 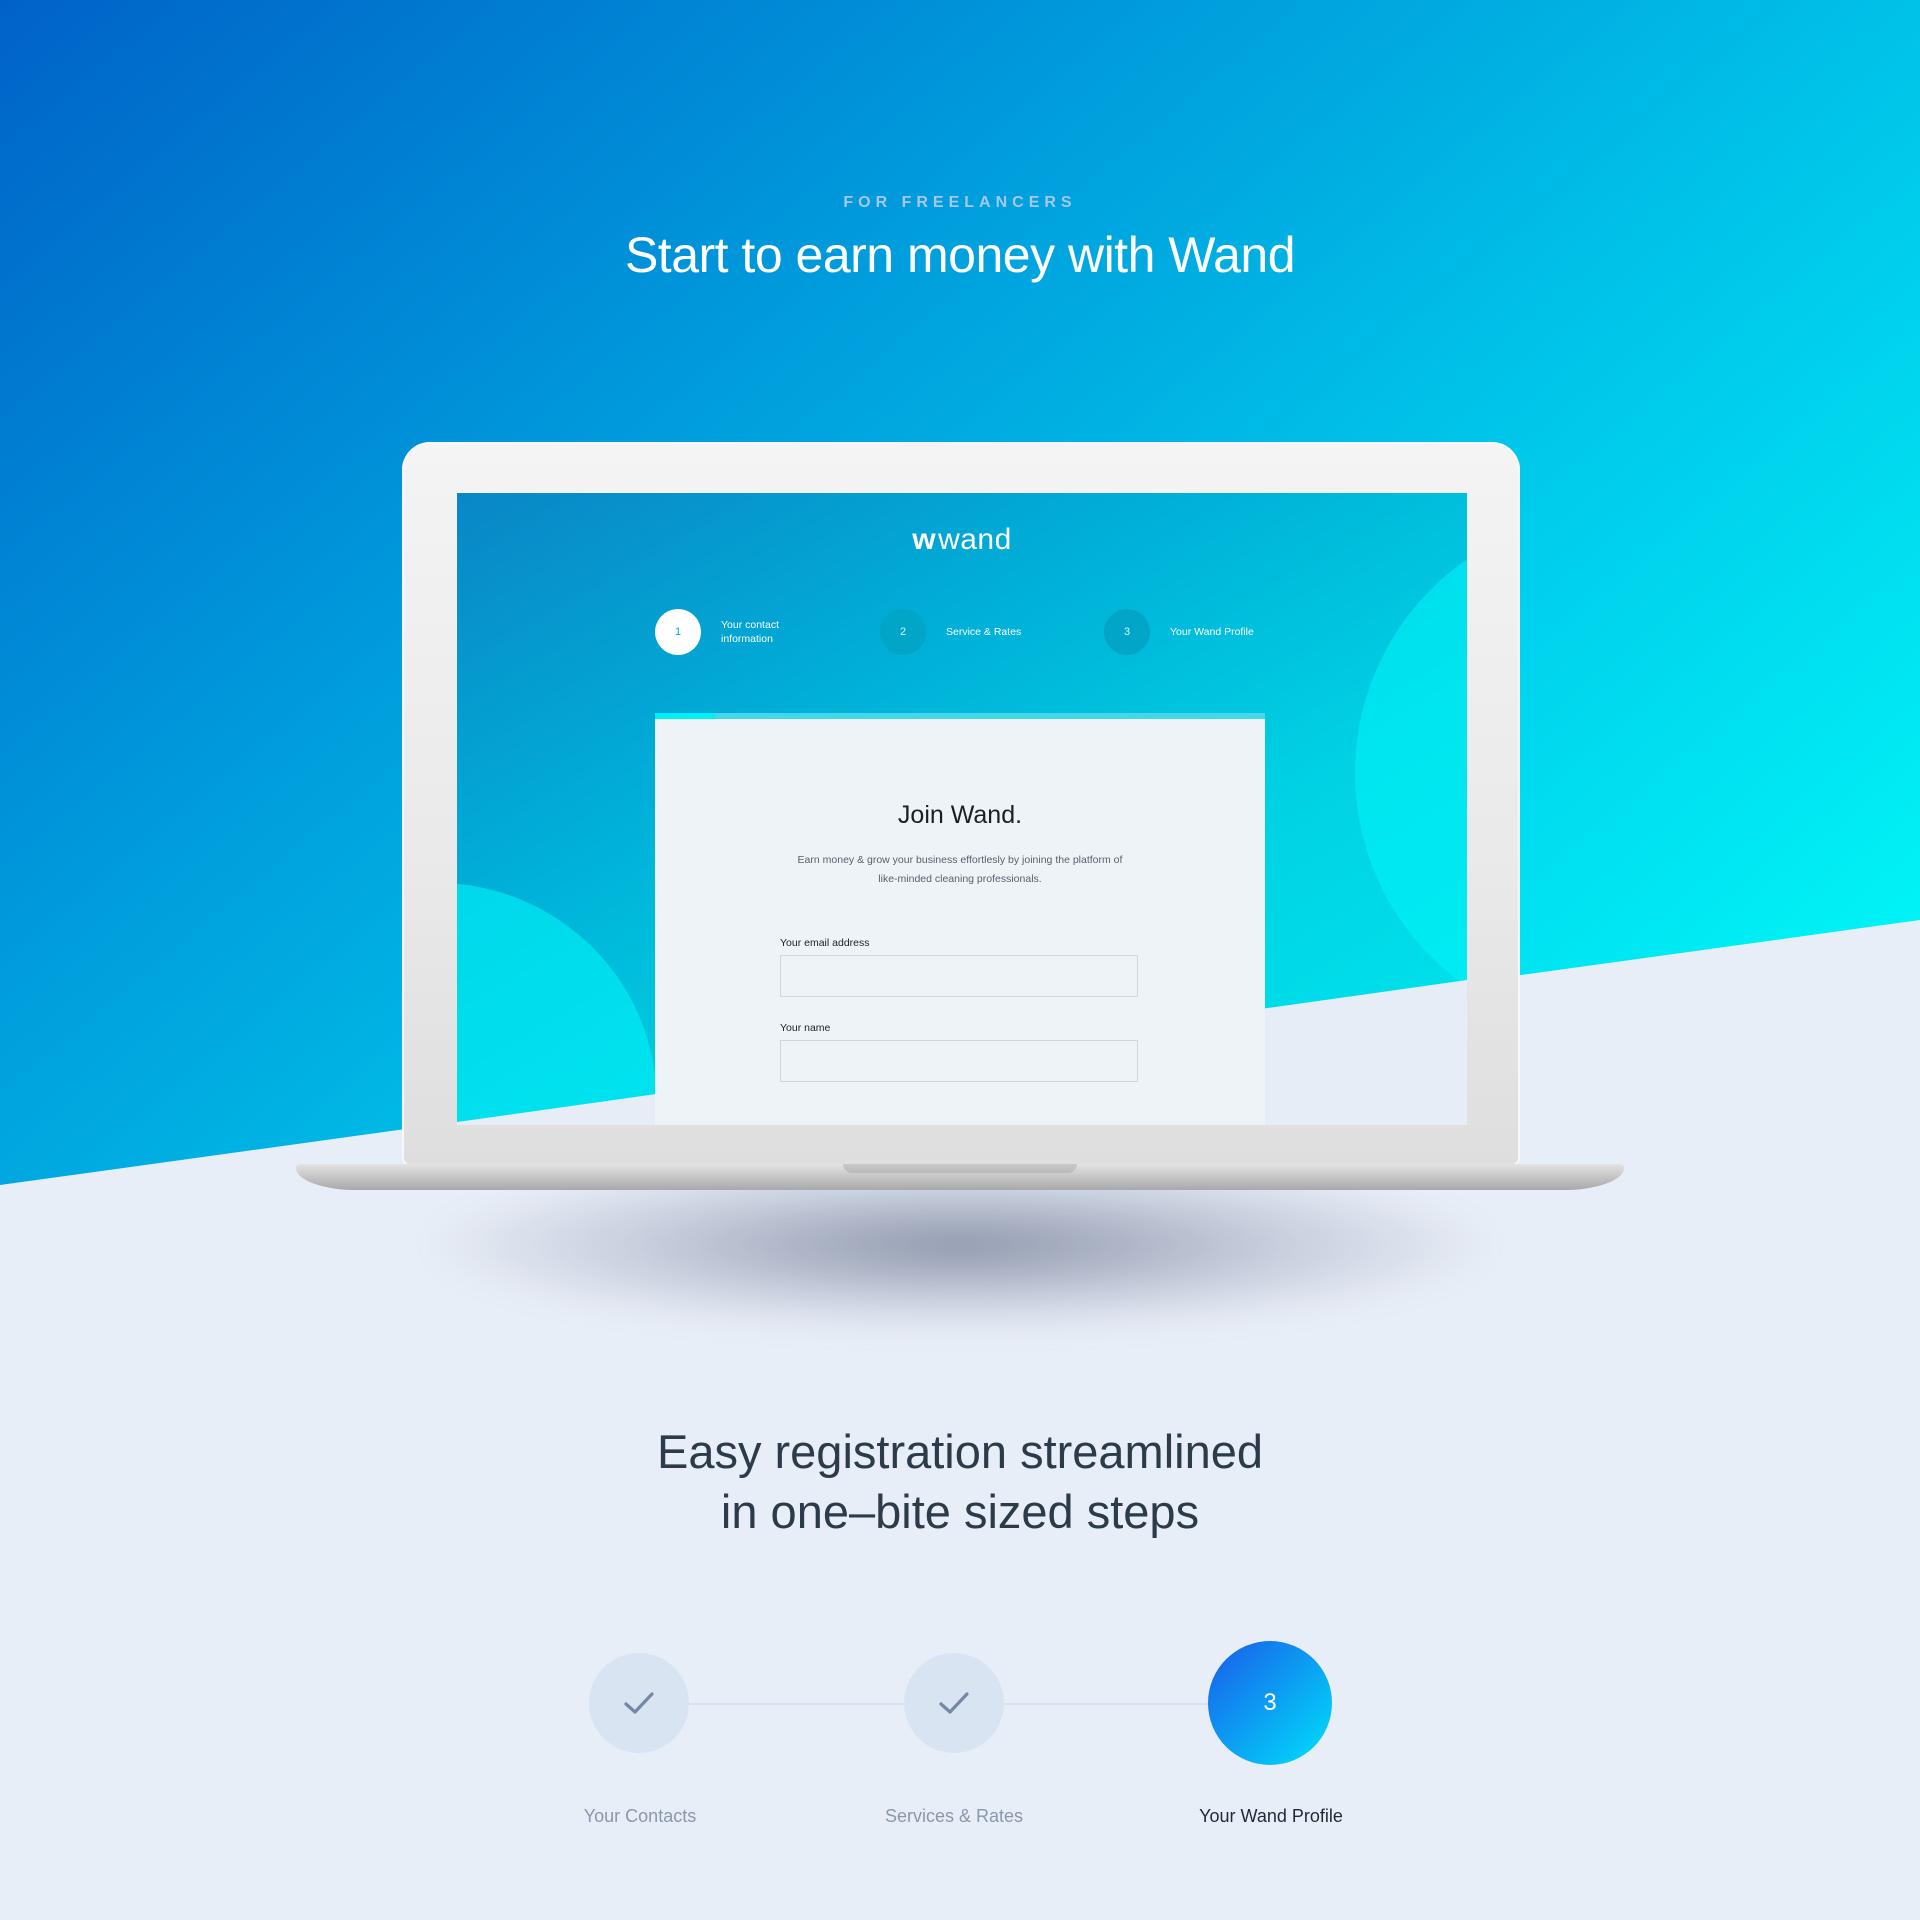 I want to click on step-label: Service & Rates, so click(x=984, y=632).